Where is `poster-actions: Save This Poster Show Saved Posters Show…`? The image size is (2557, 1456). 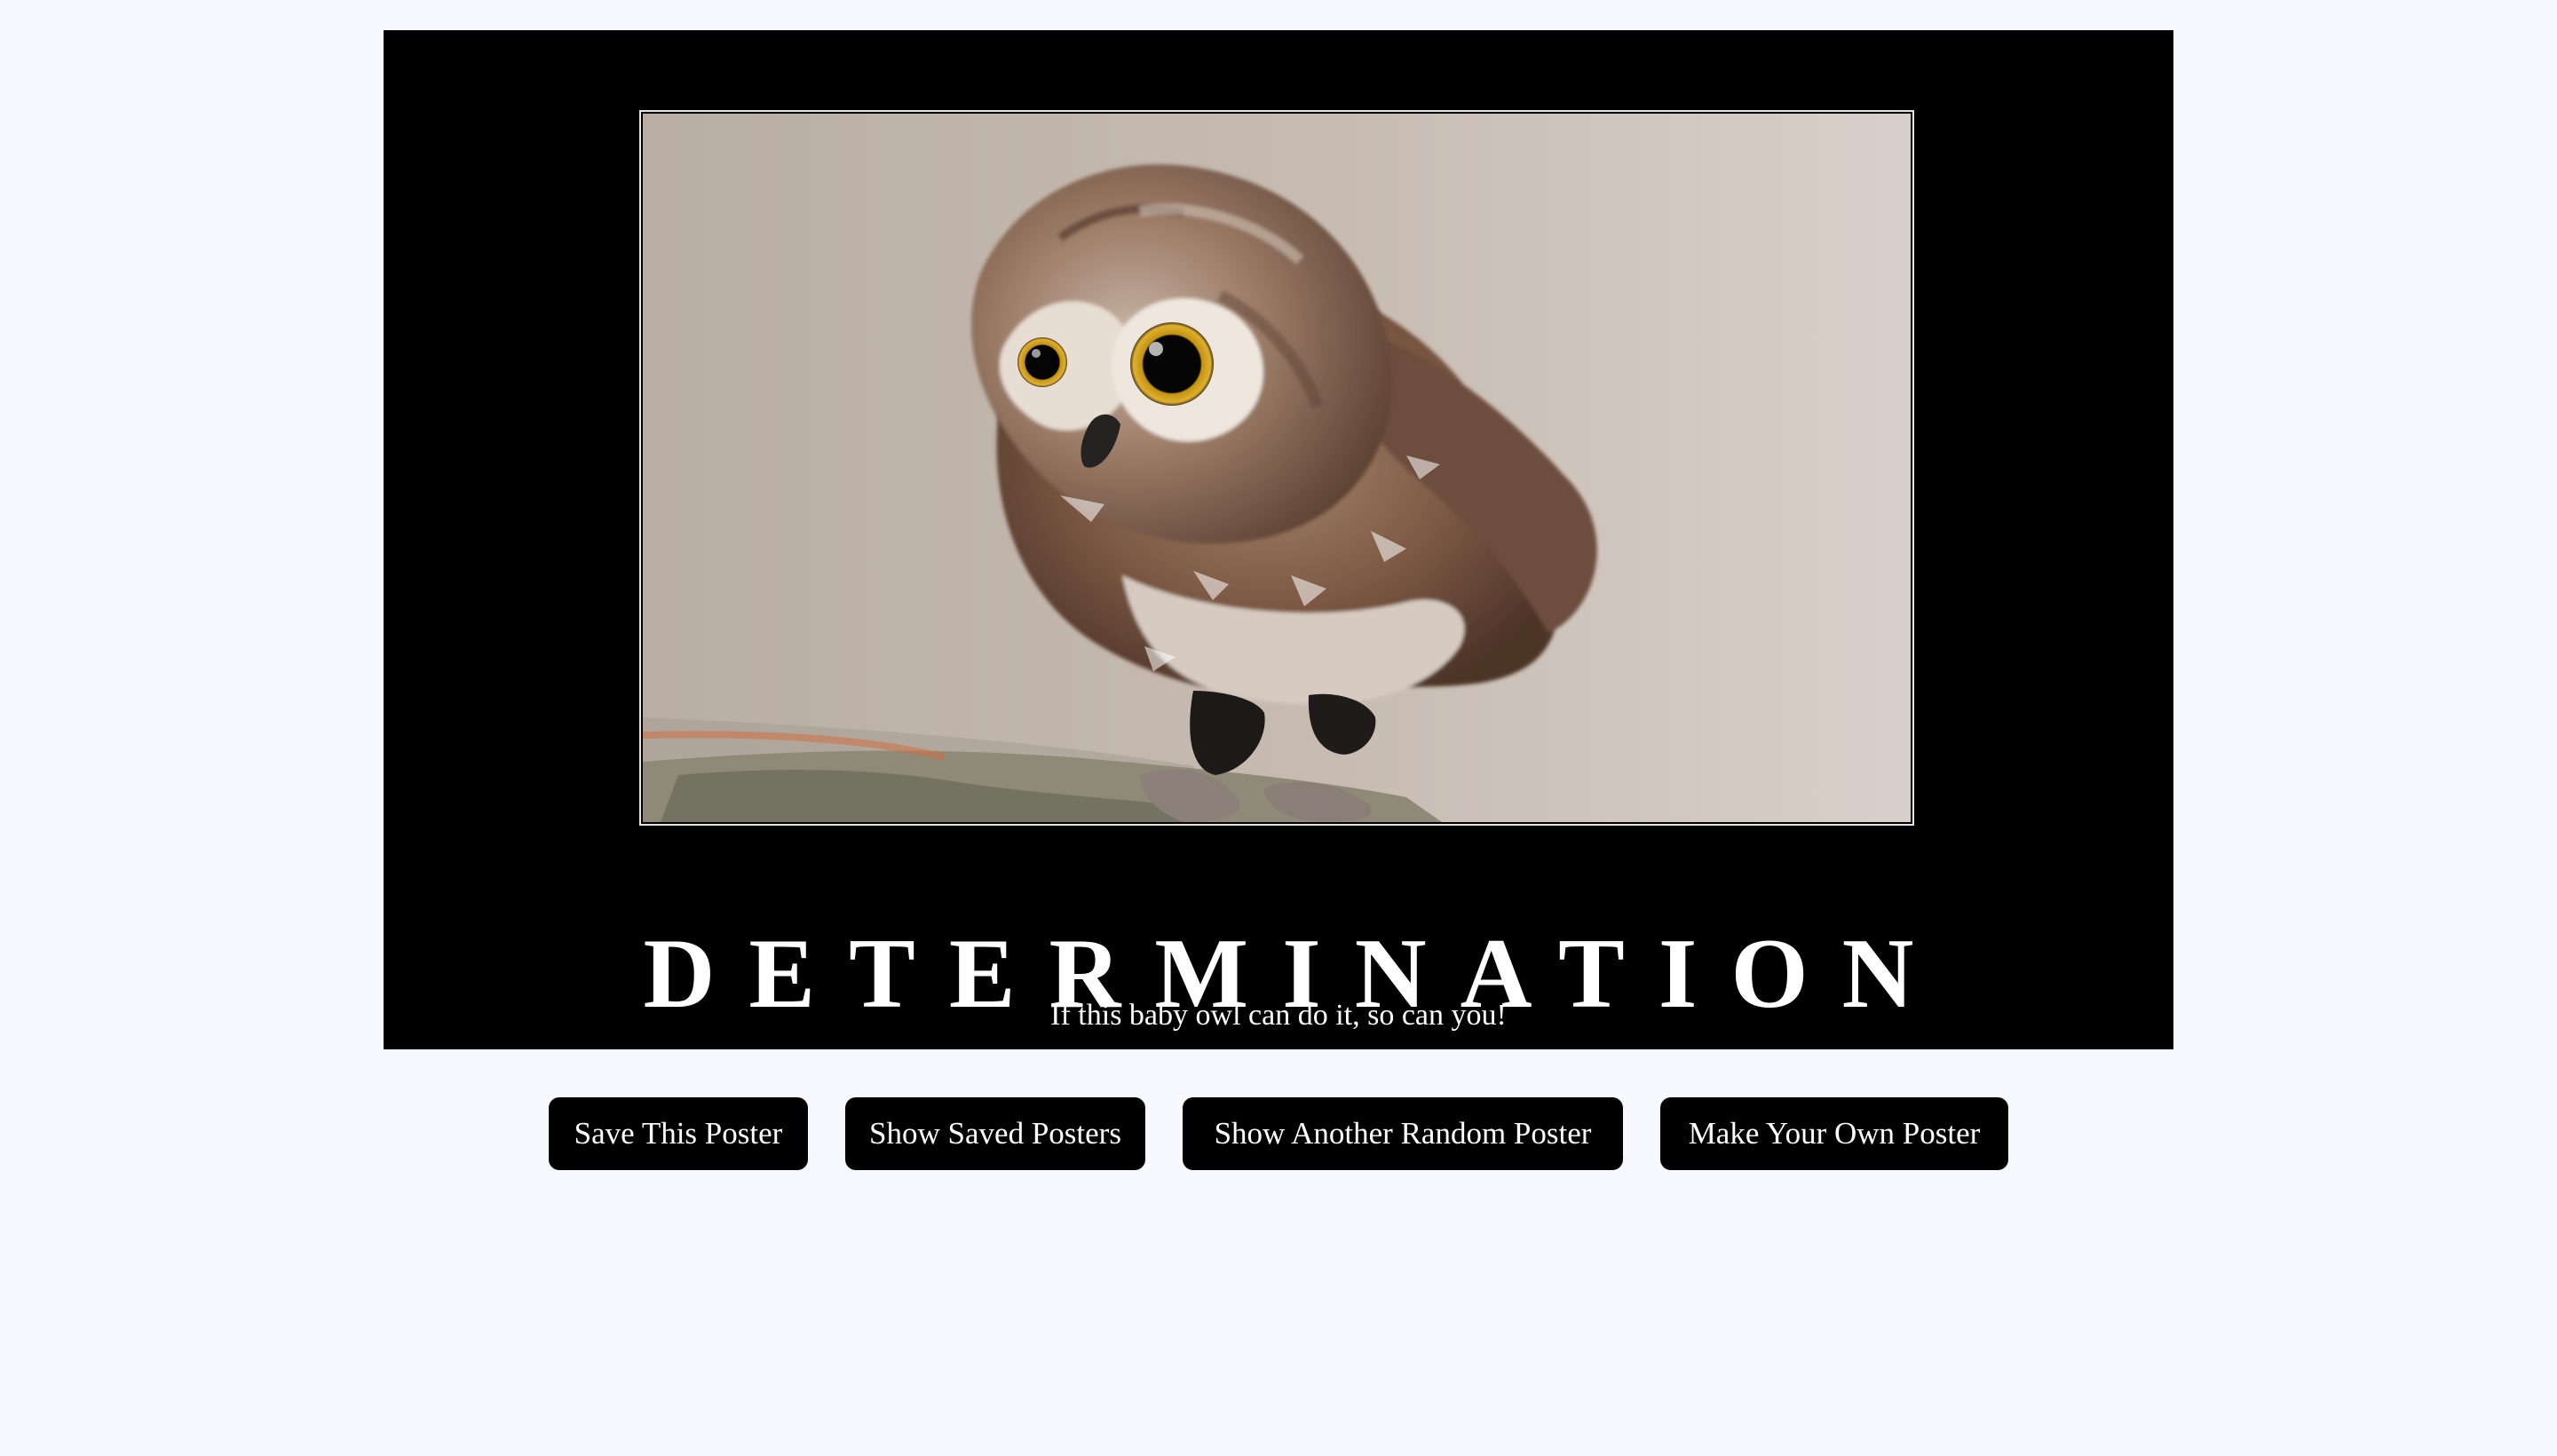 poster-actions: Save This Poster Show Saved Posters Show… is located at coordinates (1278, 1133).